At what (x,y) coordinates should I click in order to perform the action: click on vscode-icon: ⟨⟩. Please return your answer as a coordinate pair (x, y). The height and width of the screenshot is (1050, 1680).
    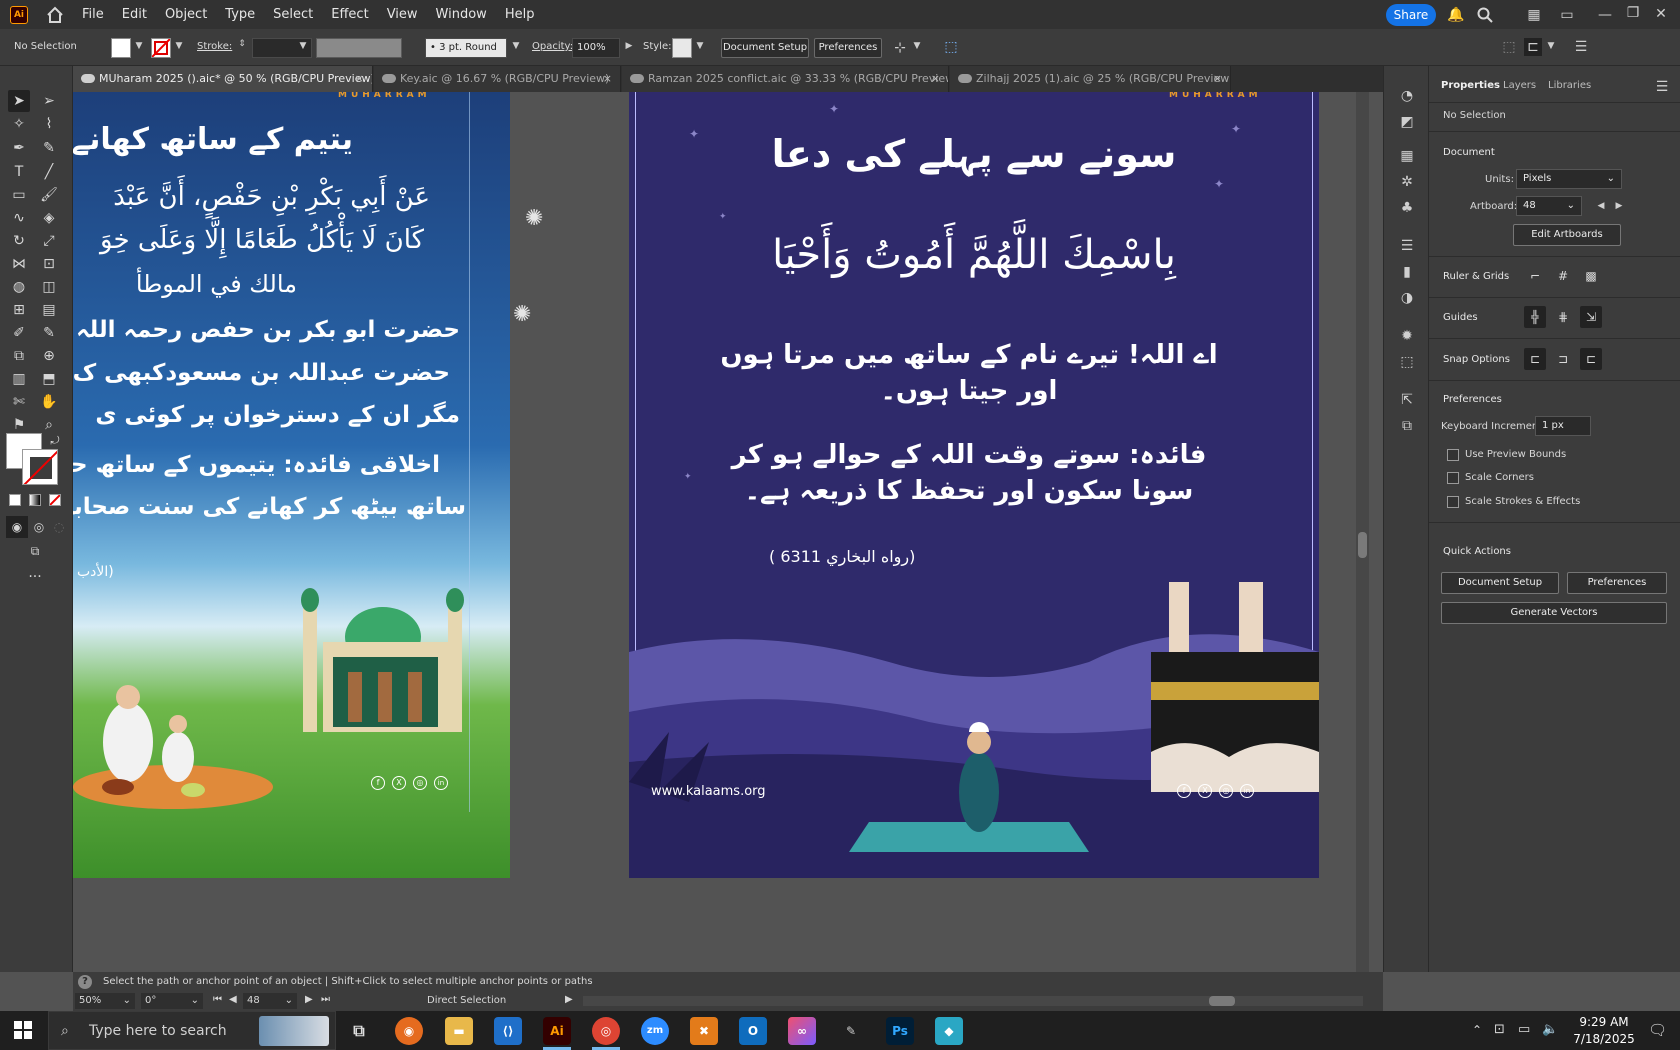
    Looking at the image, I should click on (508, 1031).